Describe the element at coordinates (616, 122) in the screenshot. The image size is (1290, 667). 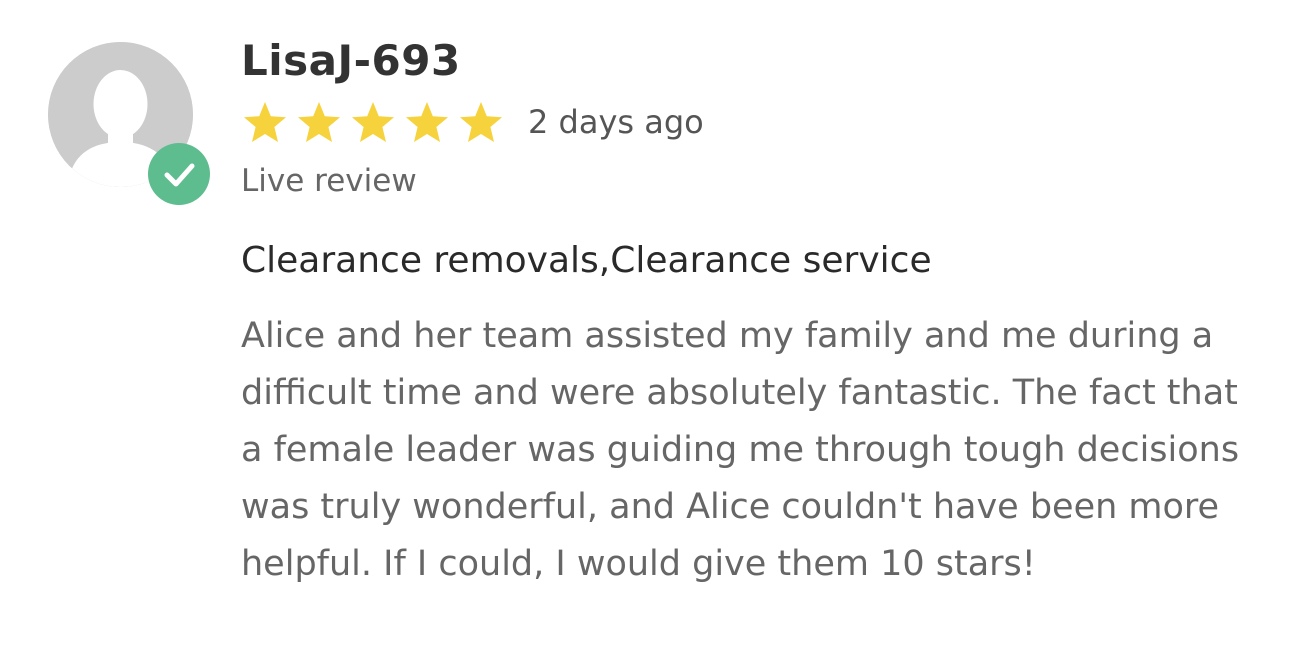
I see `review-date: 2 days ago` at that location.